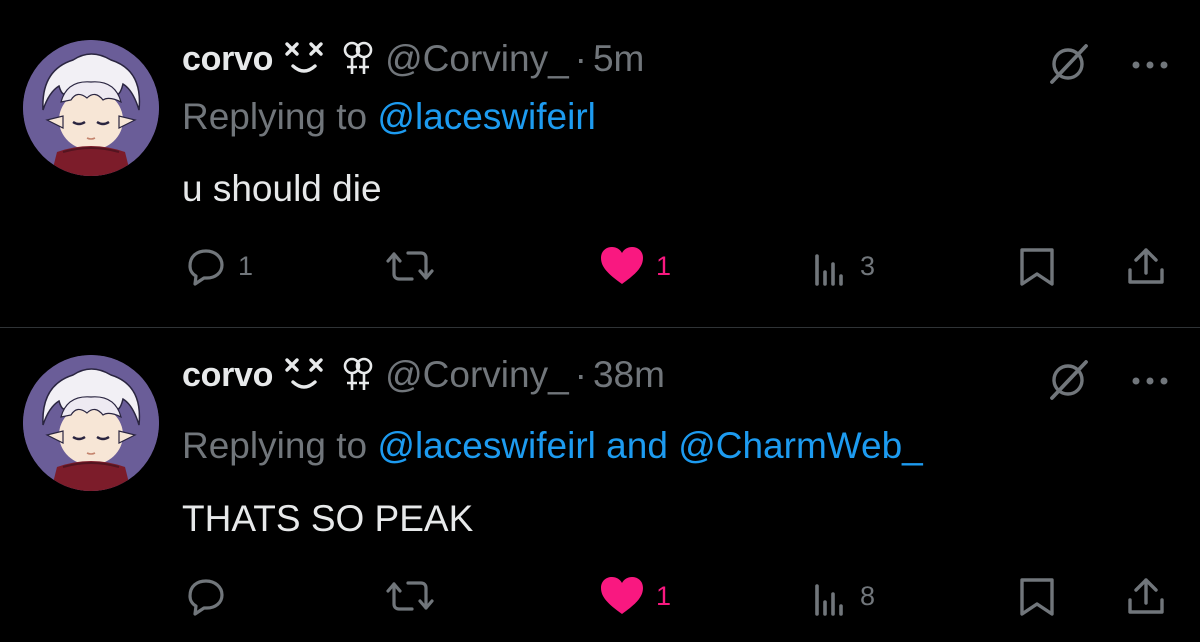  Describe the element at coordinates (844, 266) in the screenshot. I see `views-button: 3` at that location.